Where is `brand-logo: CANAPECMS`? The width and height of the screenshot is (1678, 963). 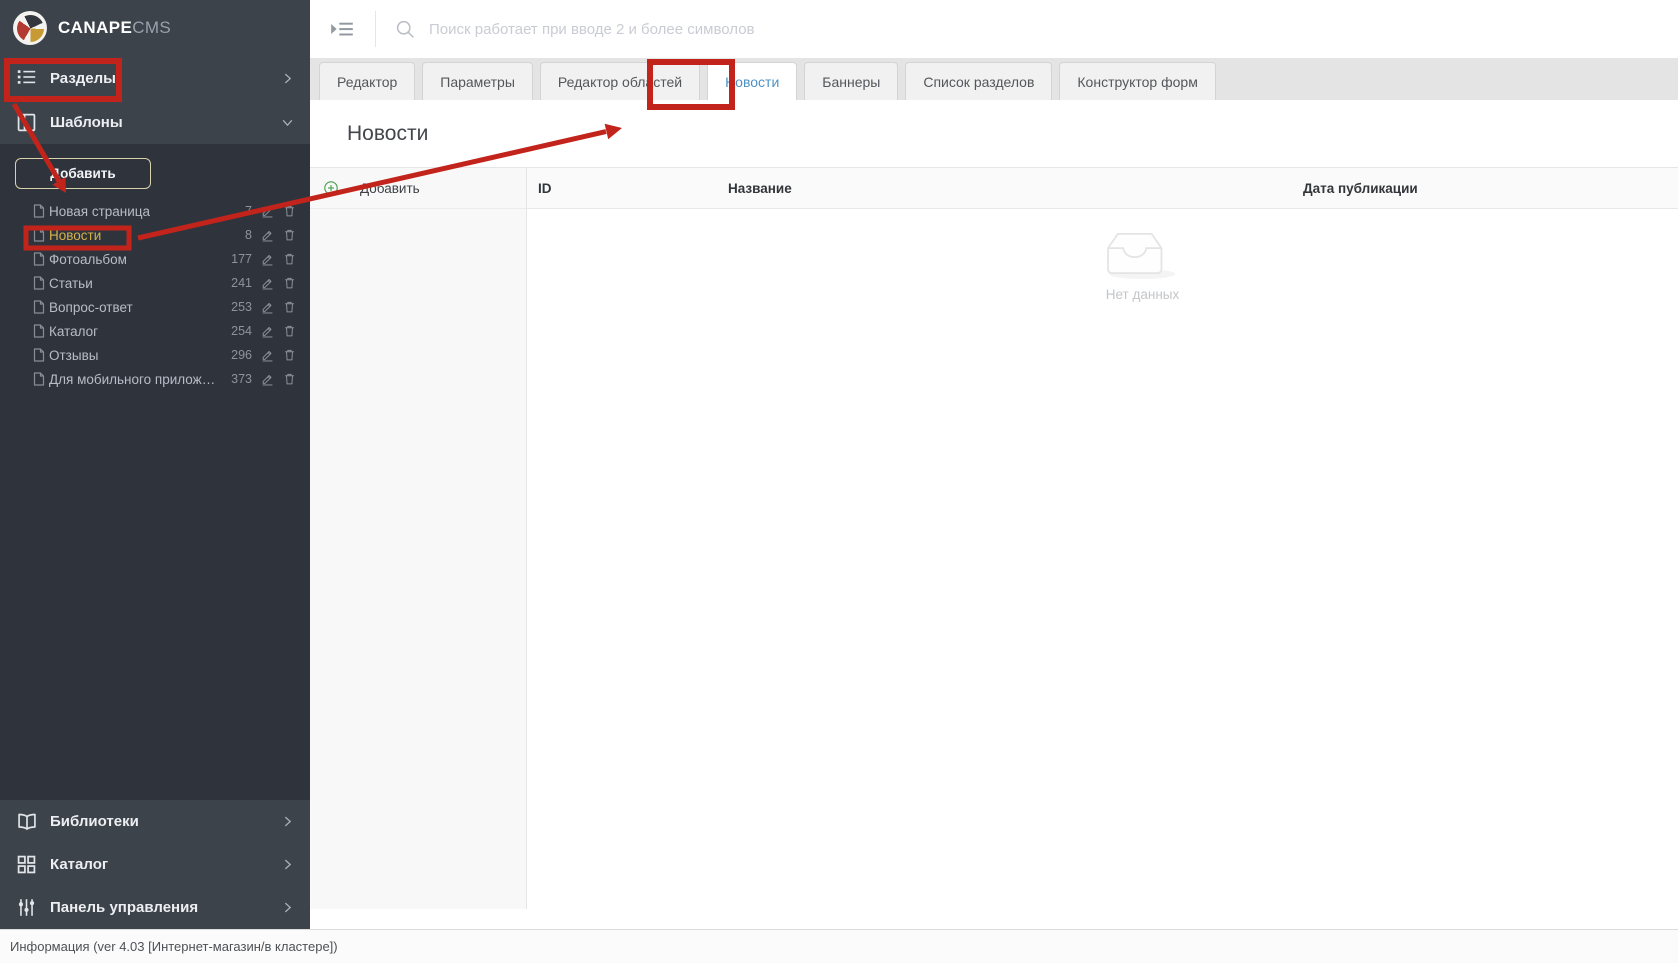
brand-logo: CANAPECMS is located at coordinates (155, 28).